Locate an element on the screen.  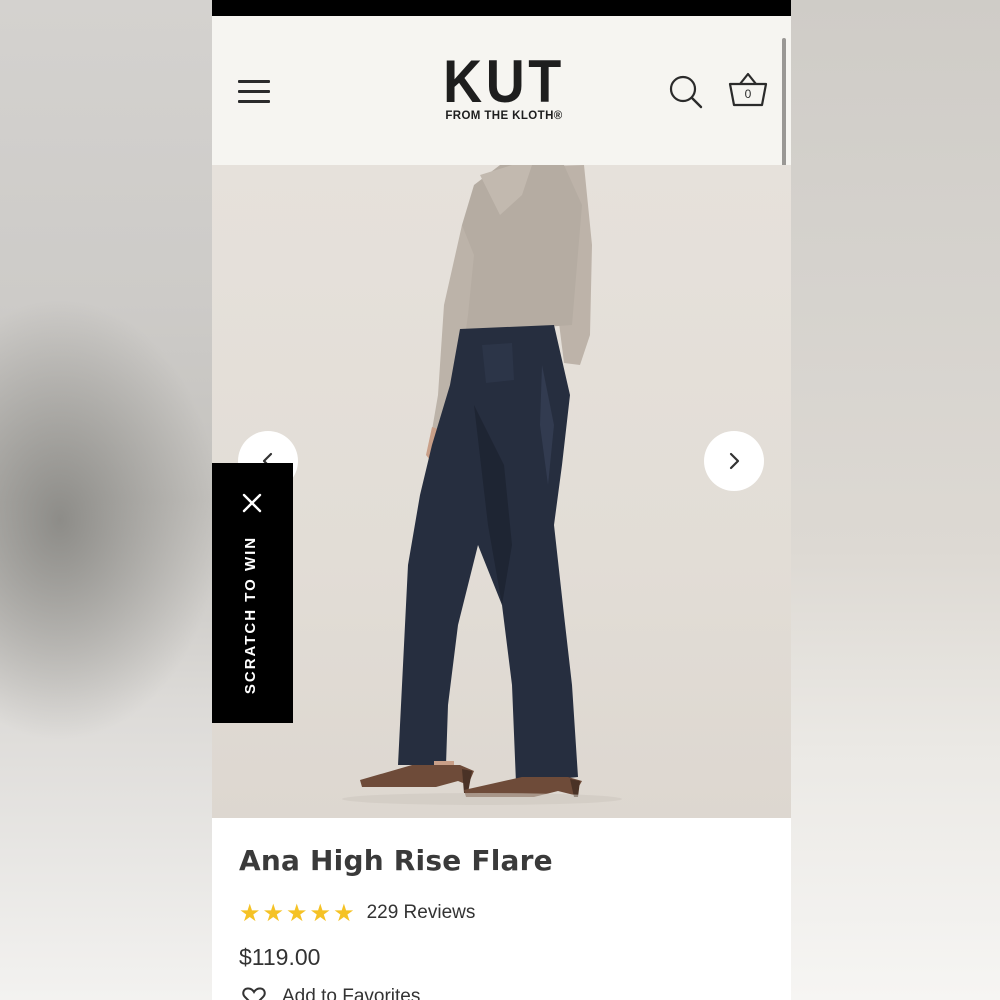
close-icon is located at coordinates (252, 503).